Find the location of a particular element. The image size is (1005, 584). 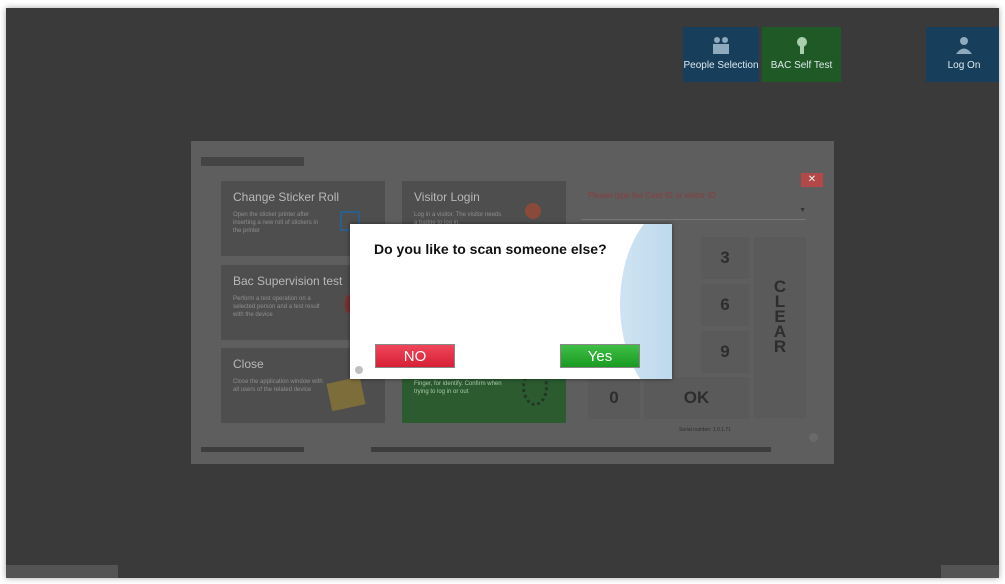

key-0: 0 is located at coordinates (614, 398).